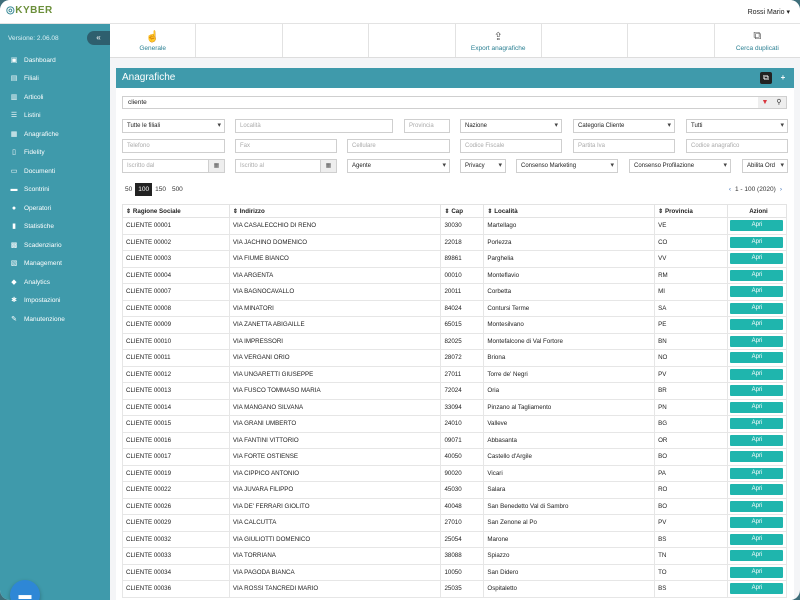  What do you see at coordinates (55, 190) in the screenshot?
I see `sidebar-item-scontrini: ▬ Scontrini` at bounding box center [55, 190].